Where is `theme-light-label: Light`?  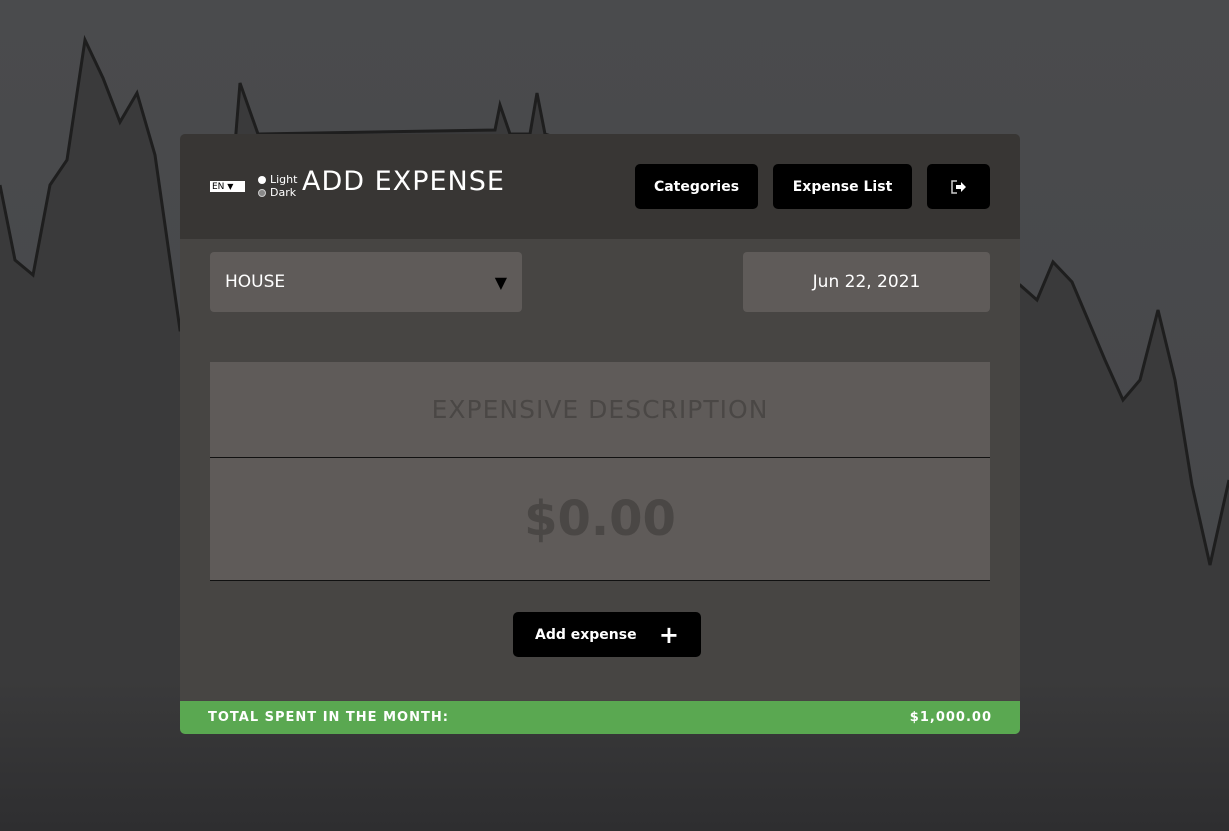
theme-light-label: Light is located at coordinates (284, 179).